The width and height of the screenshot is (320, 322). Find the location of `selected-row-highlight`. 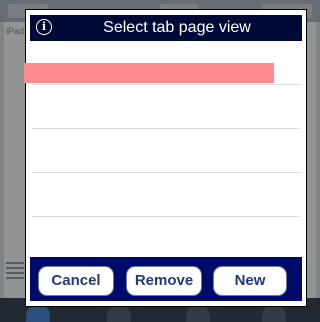

selected-row-highlight is located at coordinates (149, 73).